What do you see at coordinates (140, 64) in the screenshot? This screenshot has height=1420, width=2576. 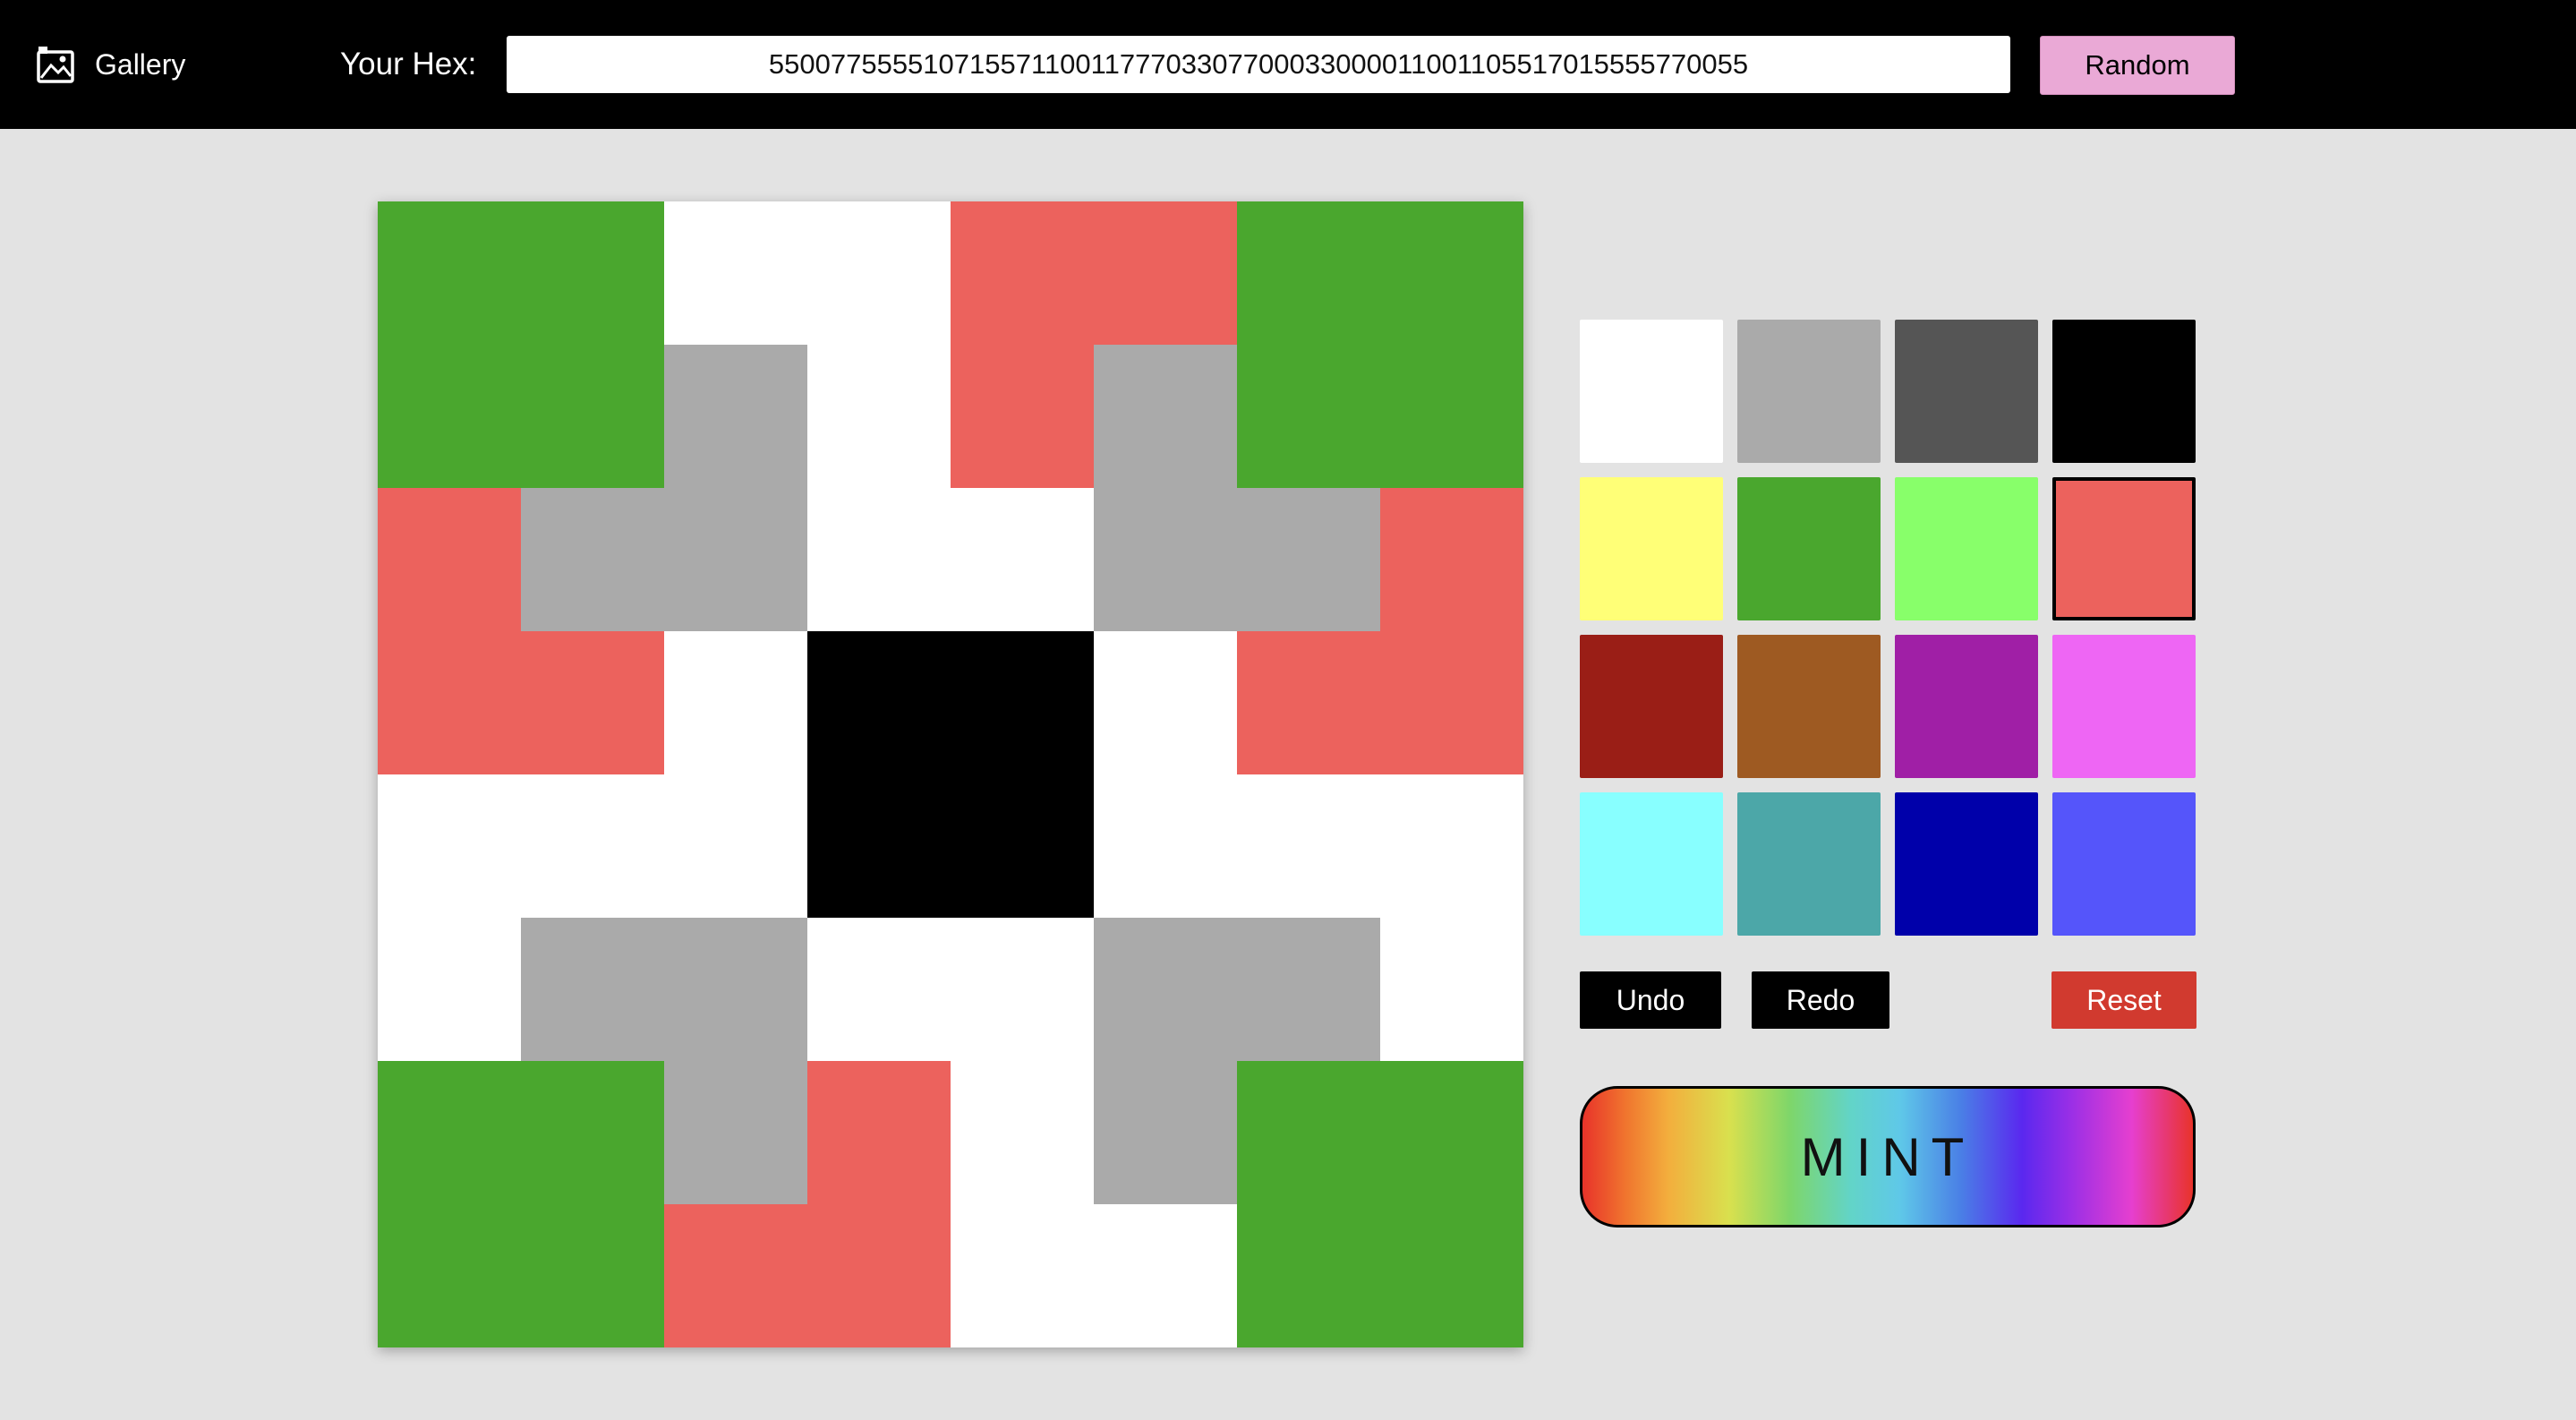 I see `gallery-label: Gallery` at bounding box center [140, 64].